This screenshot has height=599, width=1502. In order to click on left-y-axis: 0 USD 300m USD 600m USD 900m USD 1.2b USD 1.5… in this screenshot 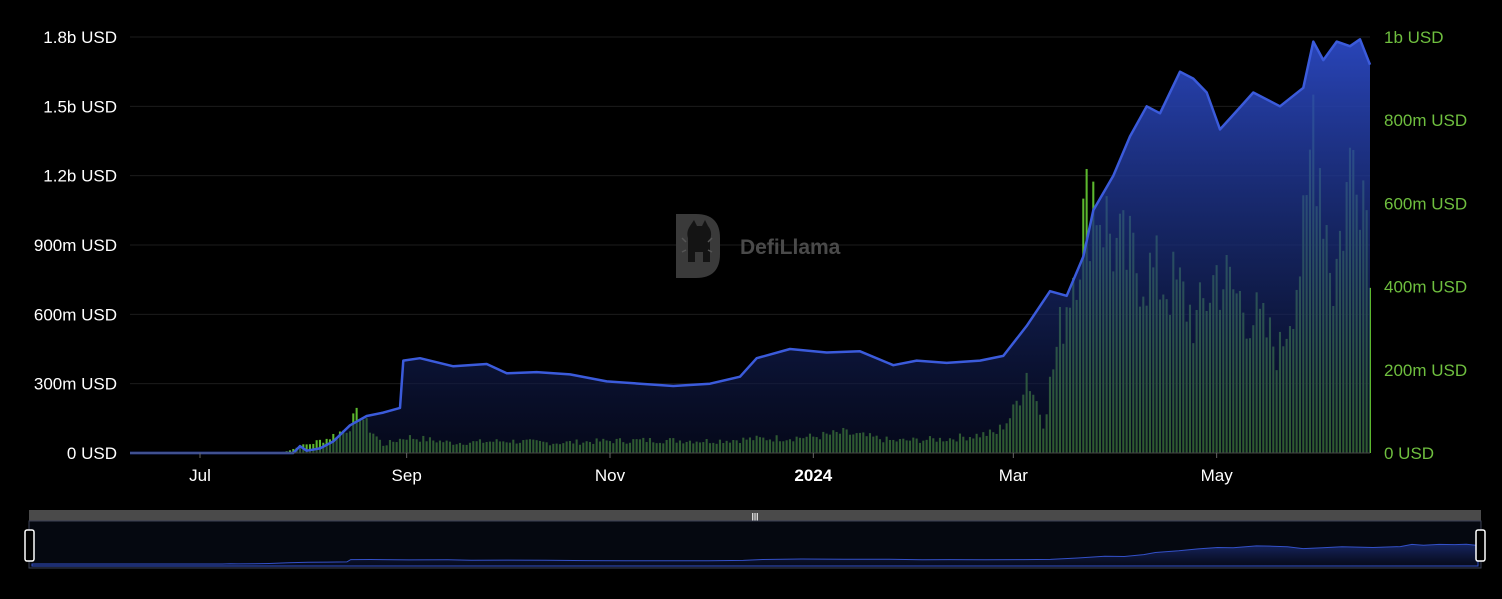, I will do `click(75, 245)`.